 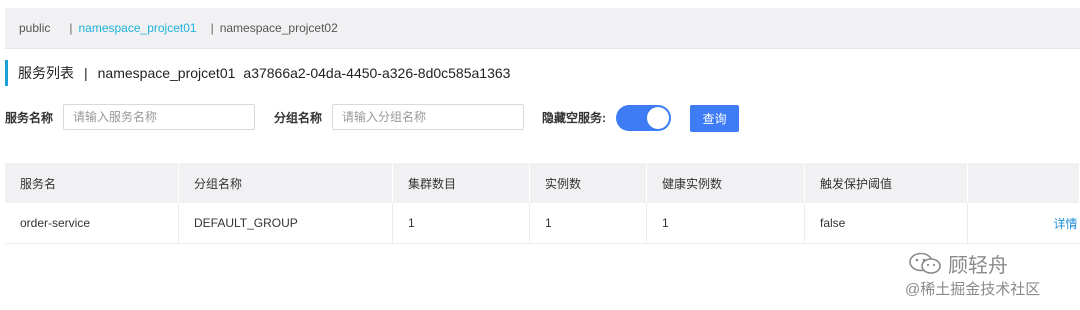 I want to click on column-header-service-name: 服务名, so click(x=92, y=183).